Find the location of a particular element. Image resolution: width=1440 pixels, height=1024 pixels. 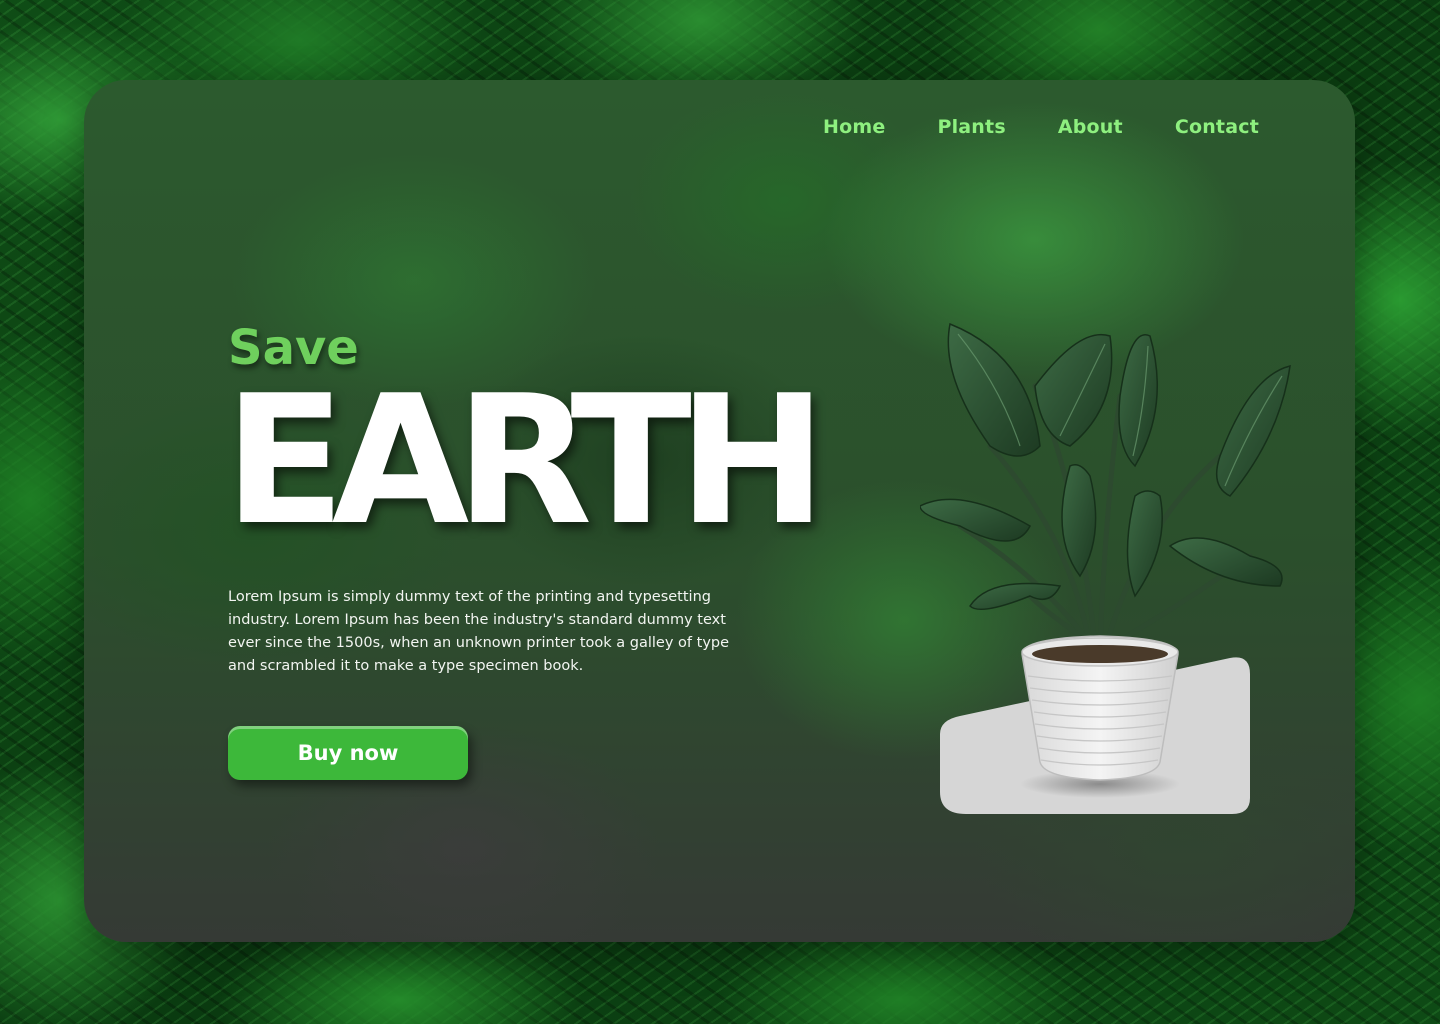

nav-link-about: About is located at coordinates (1090, 127).